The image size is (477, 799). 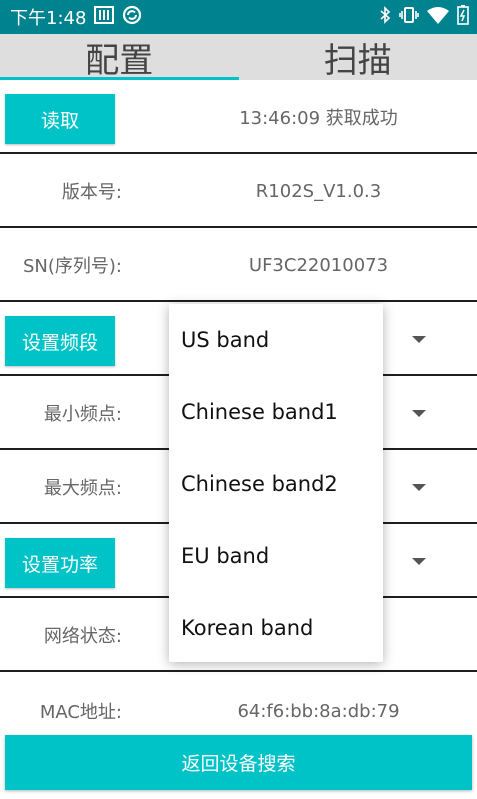 What do you see at coordinates (91, 192) in the screenshot?
I see `version-label: 版本号:` at bounding box center [91, 192].